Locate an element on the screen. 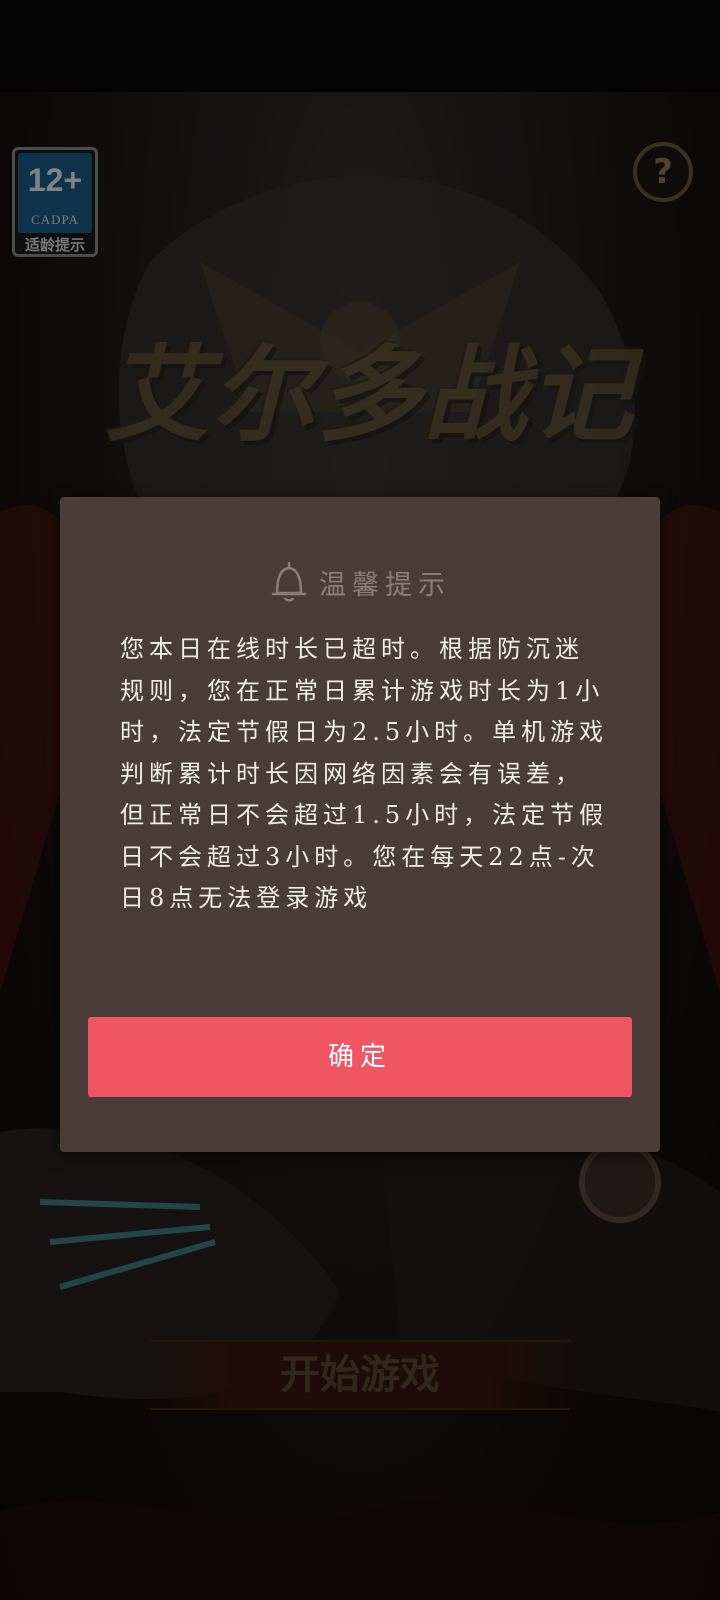 This screenshot has height=1600, width=720. dialog-title: 温馨提示 is located at coordinates (385, 585).